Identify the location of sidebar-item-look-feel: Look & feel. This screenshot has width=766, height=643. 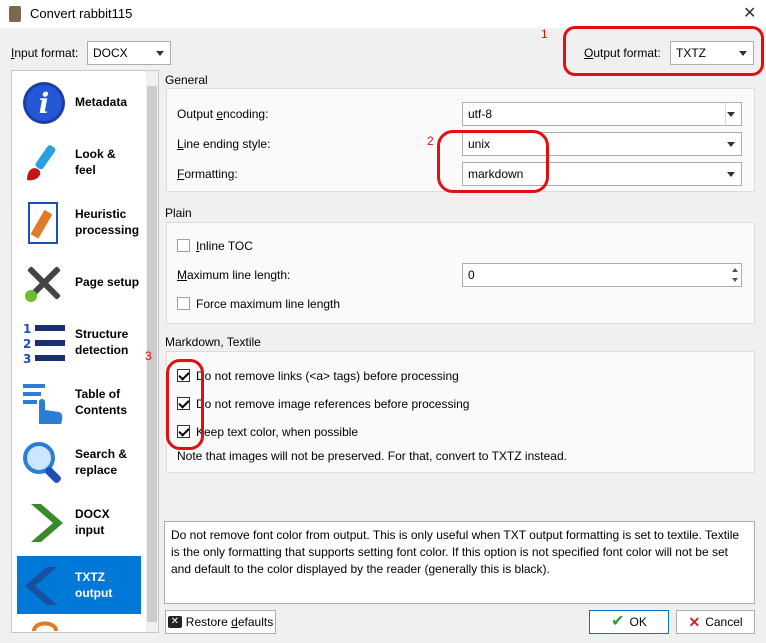
(79, 162).